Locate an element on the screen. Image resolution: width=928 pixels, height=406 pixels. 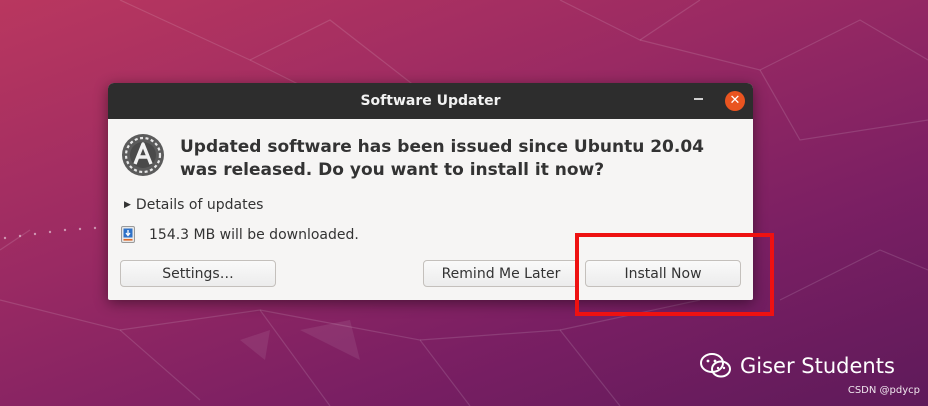
window-title: Software Updater is located at coordinates (430, 101).